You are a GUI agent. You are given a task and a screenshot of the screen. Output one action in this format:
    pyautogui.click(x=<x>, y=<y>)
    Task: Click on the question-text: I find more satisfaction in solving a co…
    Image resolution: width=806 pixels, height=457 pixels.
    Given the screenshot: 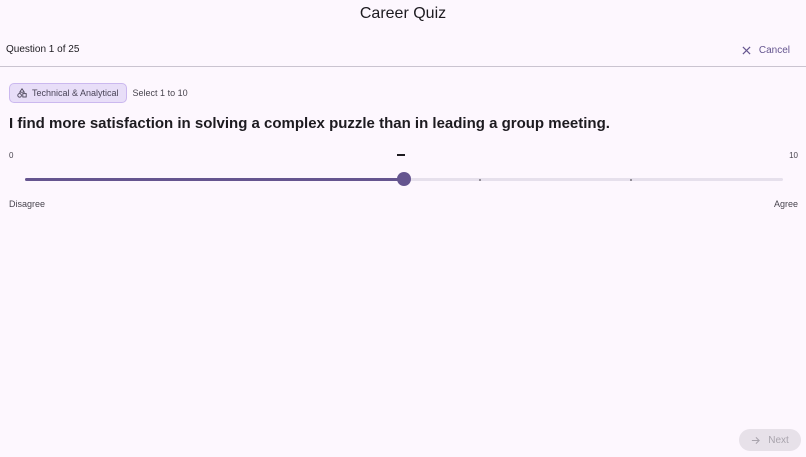 What is the action you would take?
    pyautogui.click(x=309, y=123)
    